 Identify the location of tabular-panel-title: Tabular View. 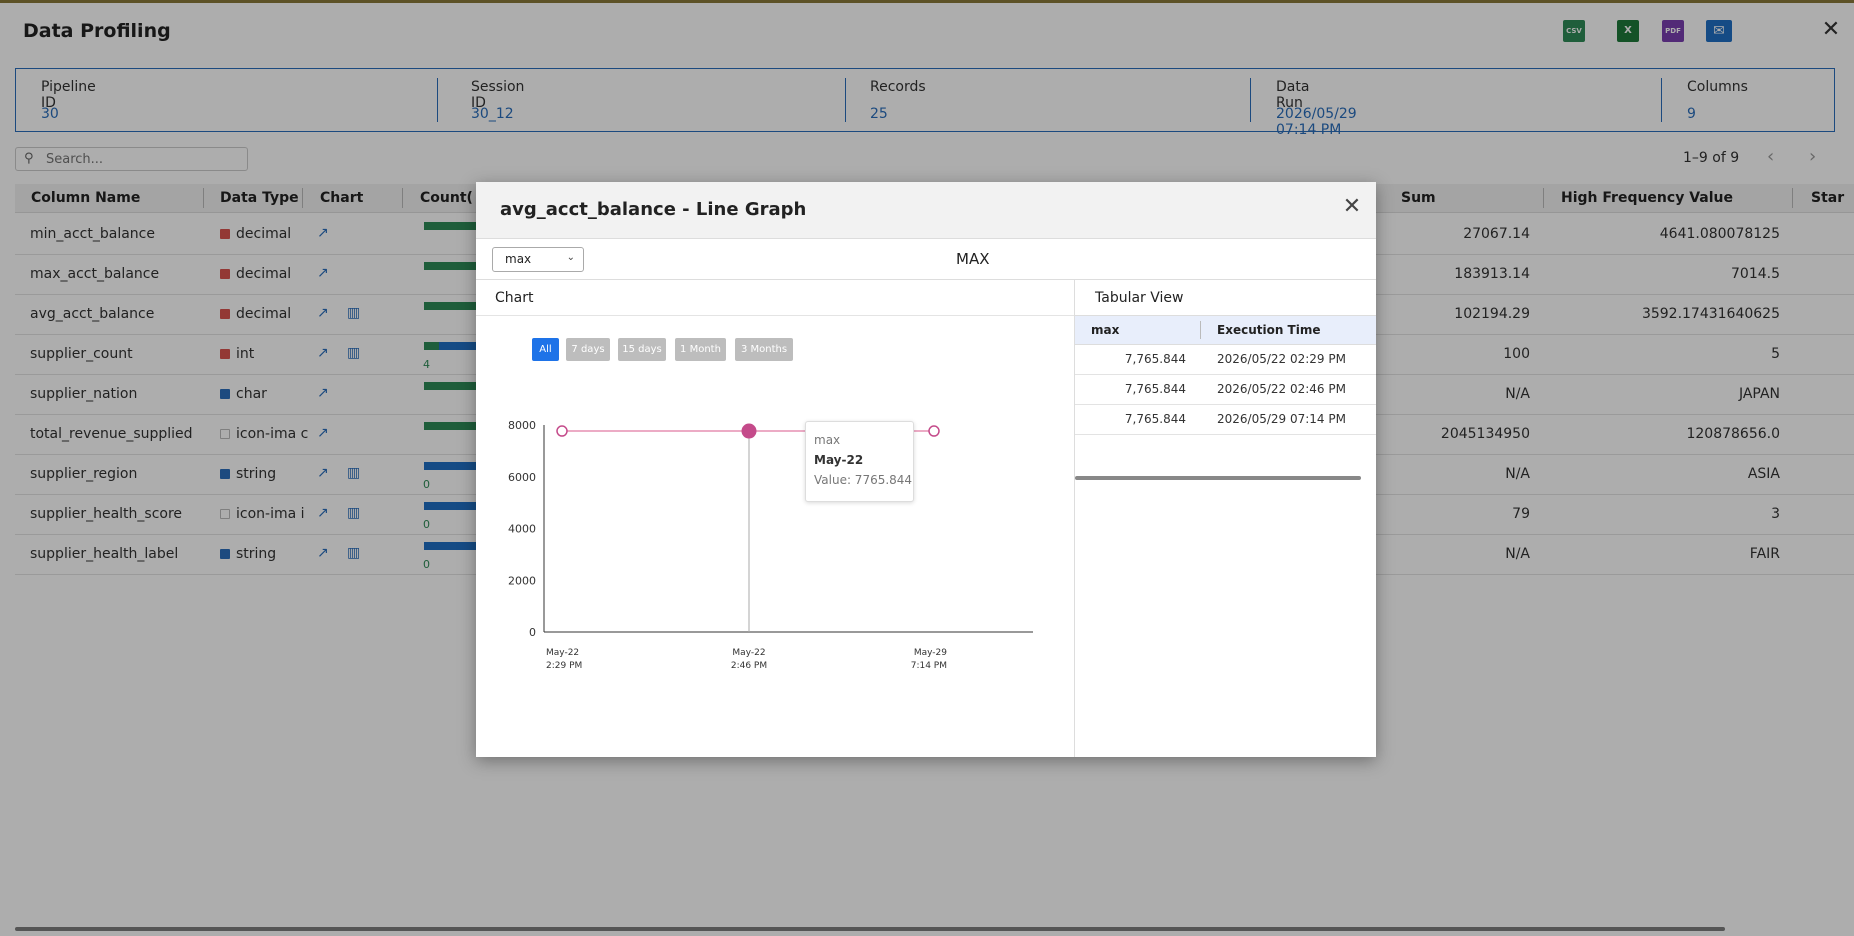
(1139, 298).